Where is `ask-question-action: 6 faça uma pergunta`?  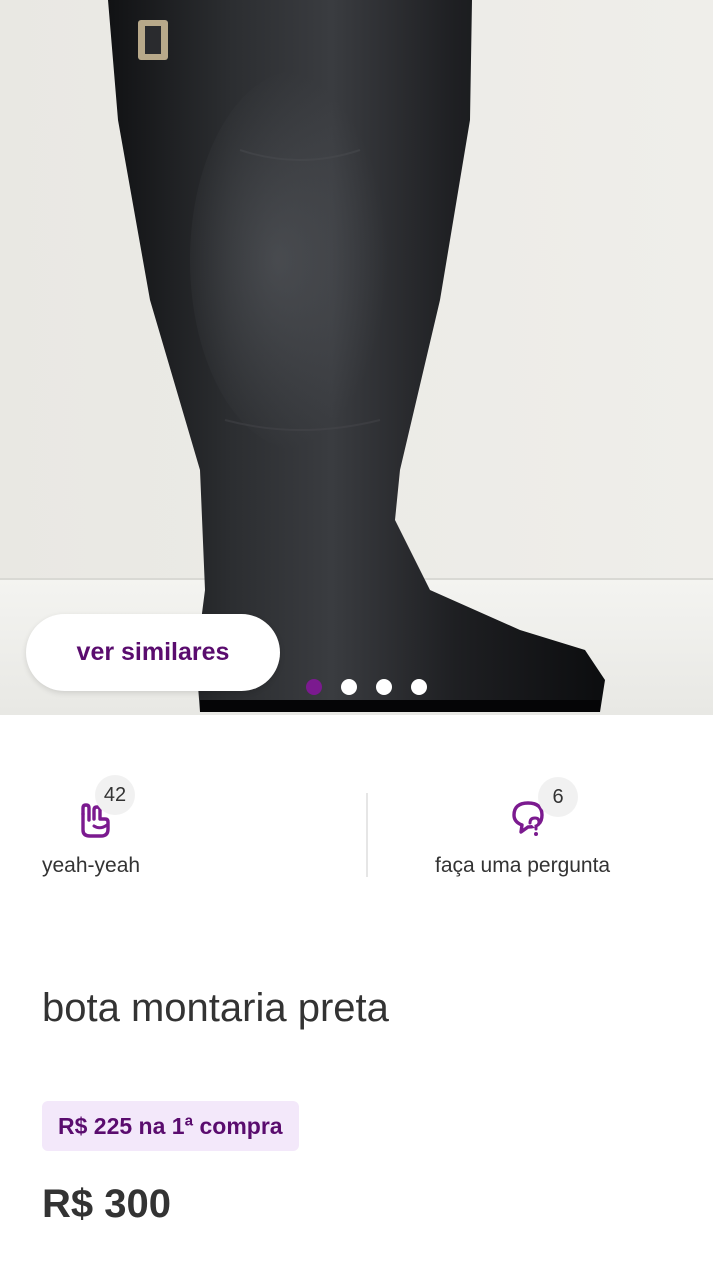 ask-question-action: 6 faça uma pergunta is located at coordinates (540, 805).